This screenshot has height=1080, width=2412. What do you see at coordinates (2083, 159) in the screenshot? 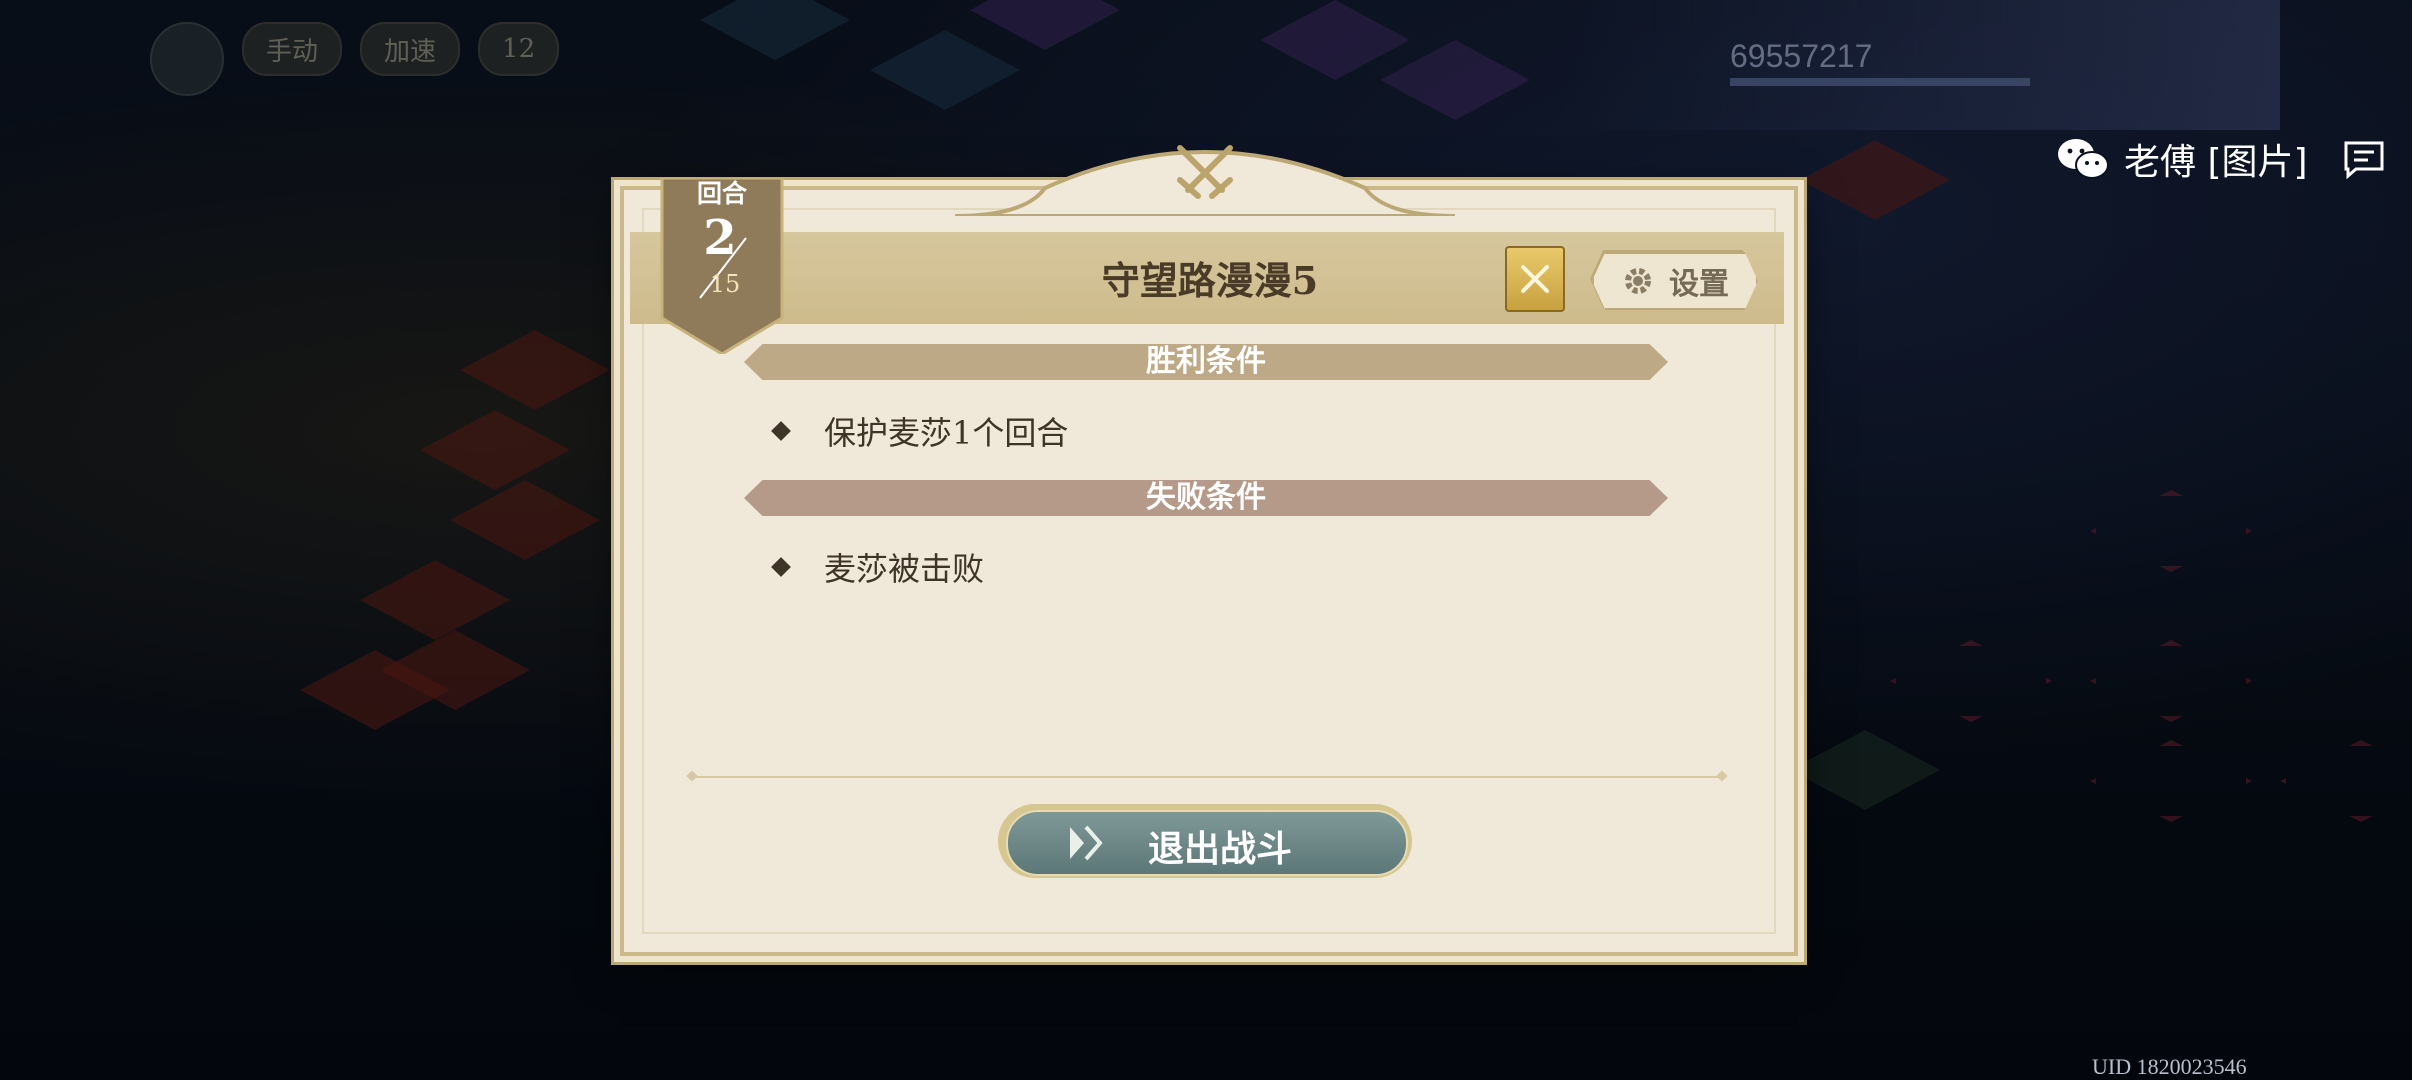
I see `wechat-icon` at bounding box center [2083, 159].